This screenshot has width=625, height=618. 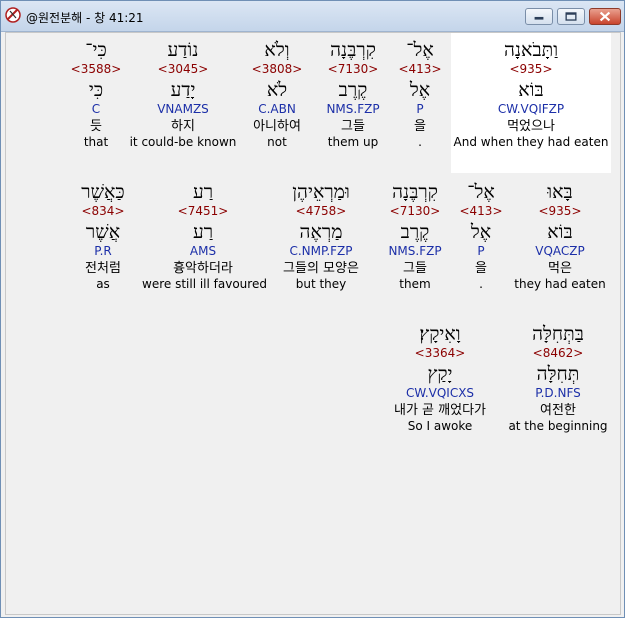 I want to click on english-gloss: them, so click(x=415, y=284).